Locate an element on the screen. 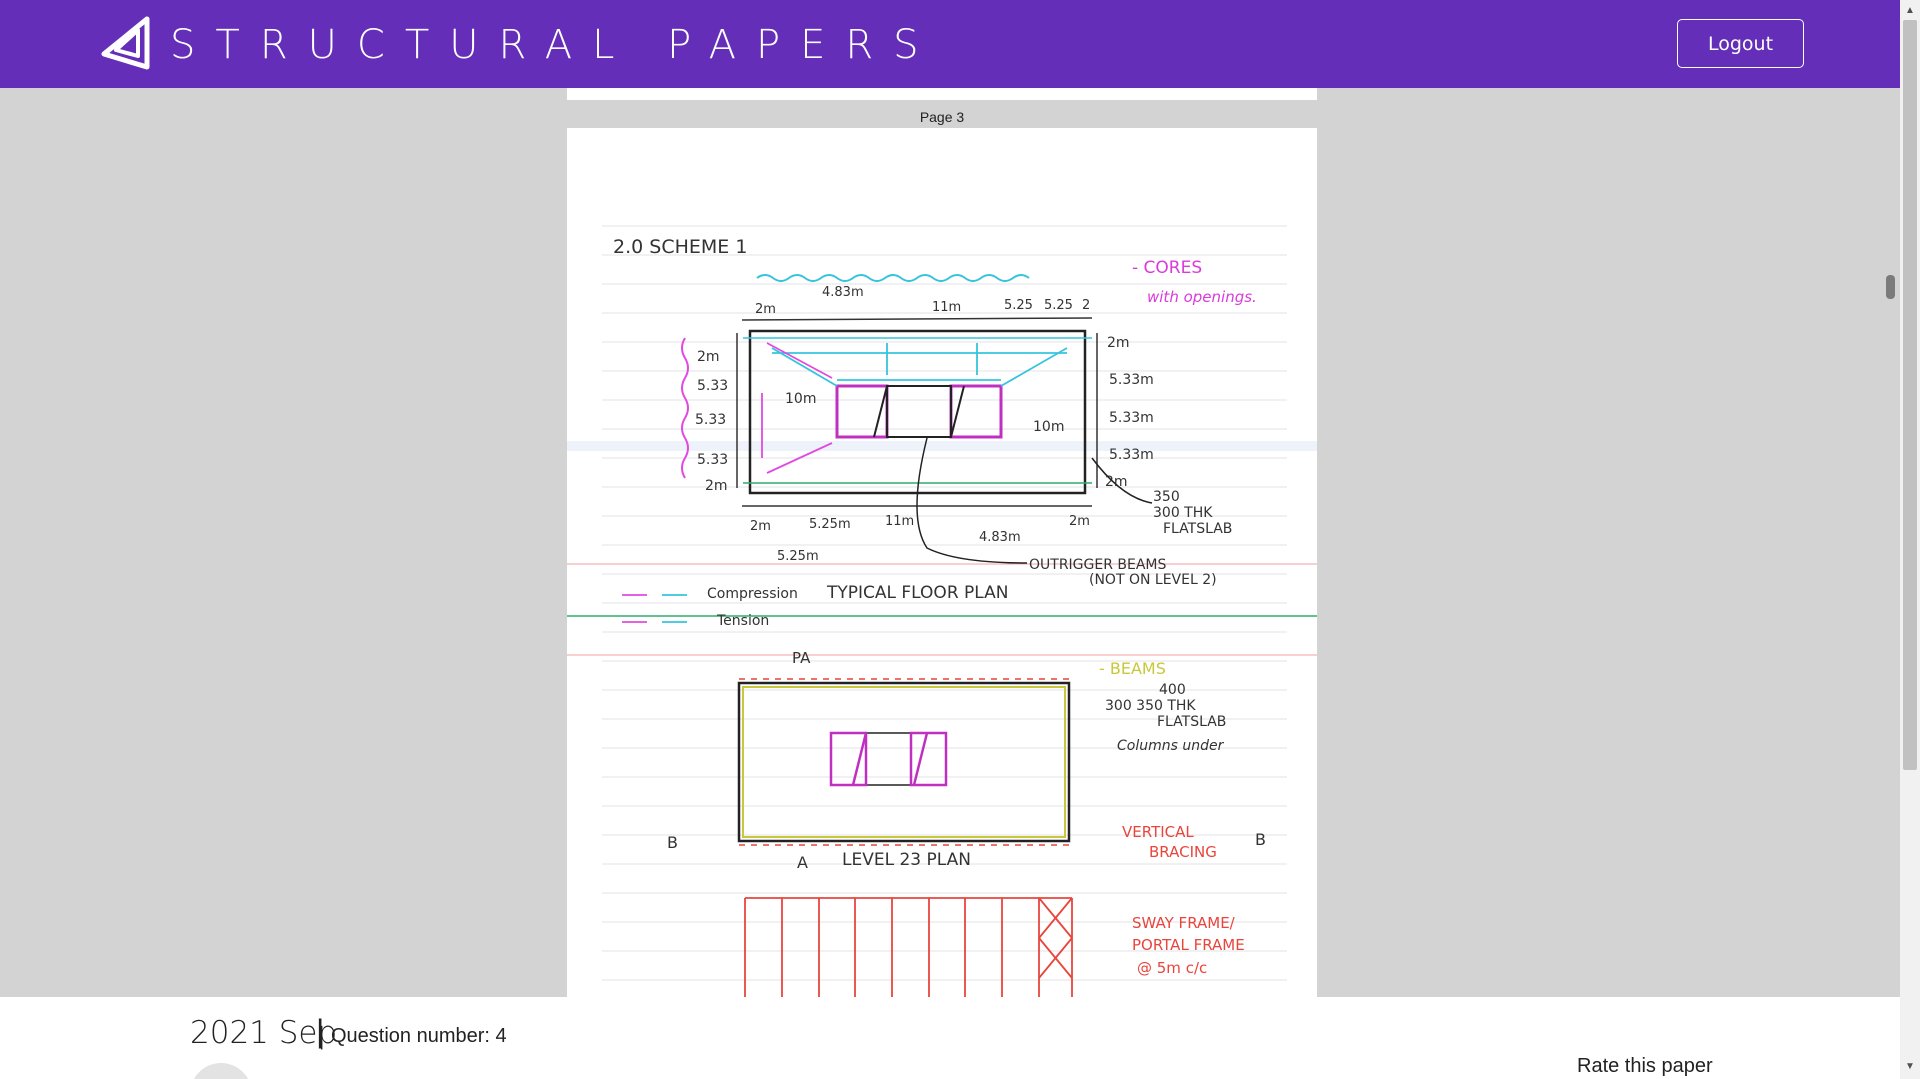  sway-note: SWAY FRAME/ is located at coordinates (1184, 923).